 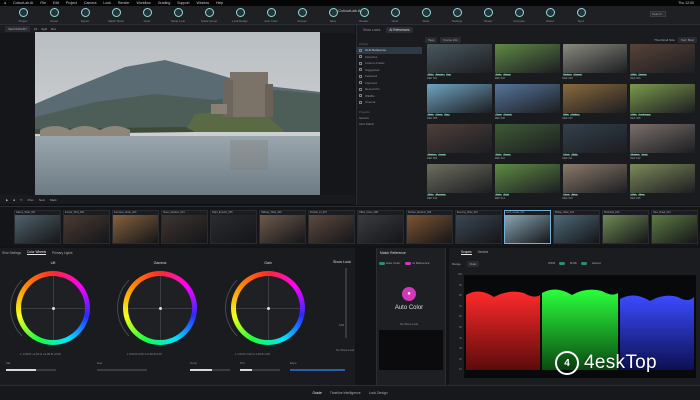 I want to click on toolbar-button: Color, so click(x=147, y=15).